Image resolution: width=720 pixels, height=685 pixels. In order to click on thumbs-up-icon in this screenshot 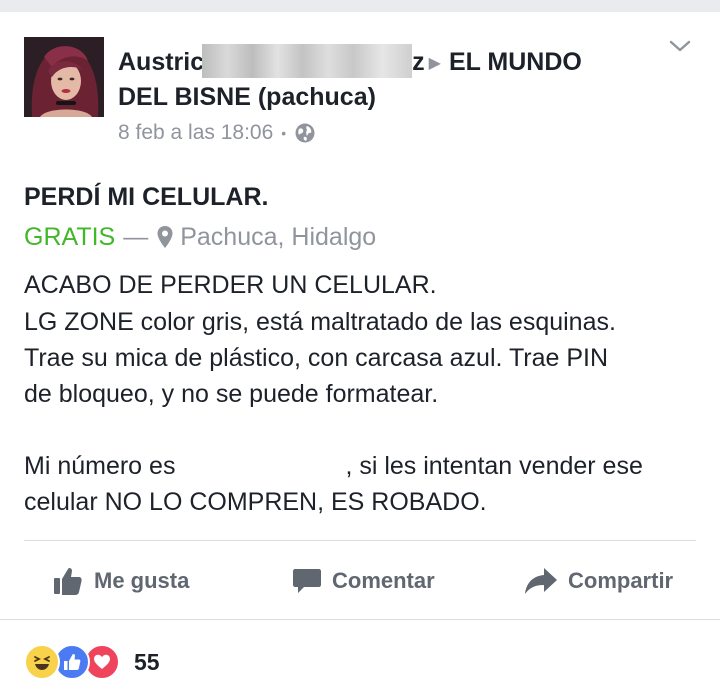, I will do `click(68, 581)`.